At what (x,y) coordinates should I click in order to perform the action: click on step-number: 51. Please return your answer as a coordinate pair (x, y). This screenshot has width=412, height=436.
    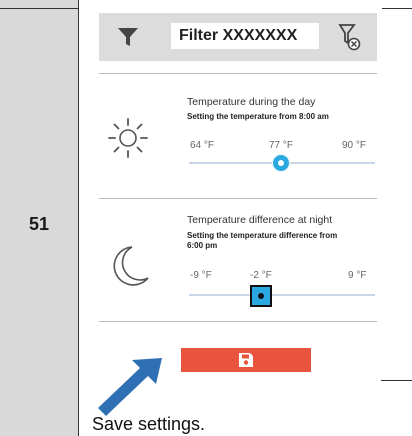
    Looking at the image, I should click on (39, 224).